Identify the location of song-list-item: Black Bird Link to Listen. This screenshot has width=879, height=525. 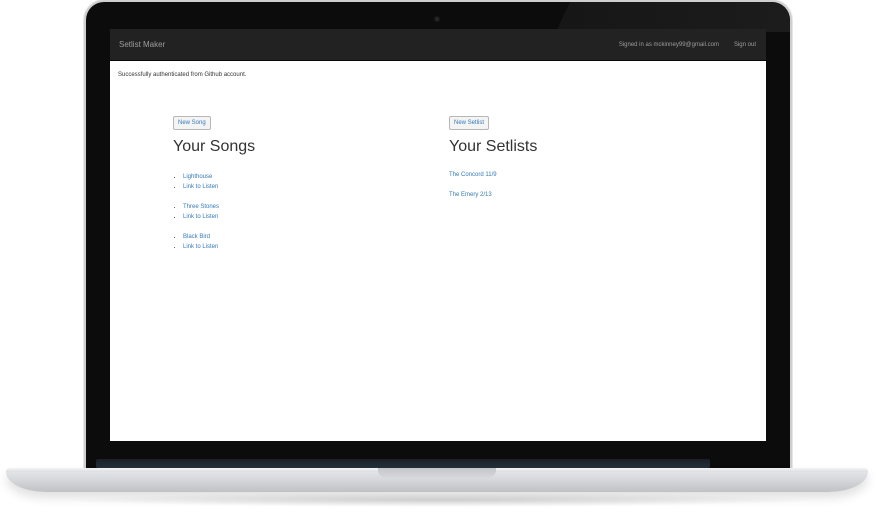
(214, 242).